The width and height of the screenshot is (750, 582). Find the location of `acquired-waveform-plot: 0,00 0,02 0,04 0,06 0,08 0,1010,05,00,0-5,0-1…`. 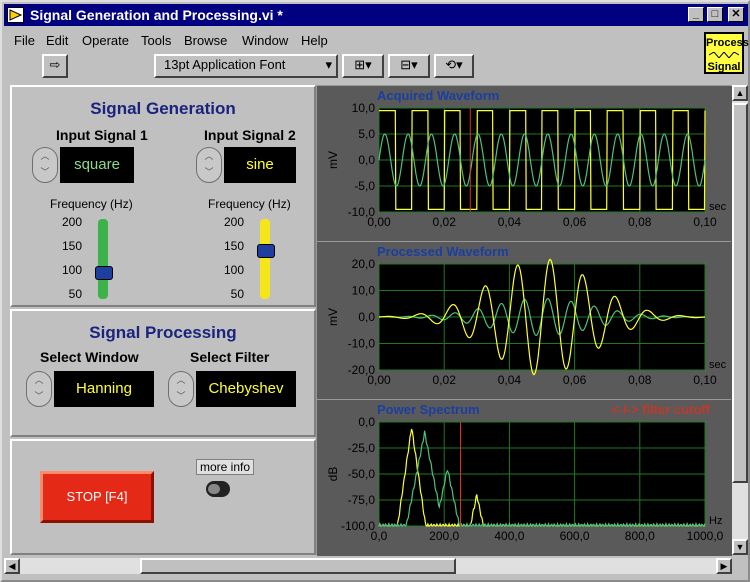

acquired-waveform-plot: 0,00 0,02 0,04 0,06 0,08 0,1010,05,00,0-5,0-1… is located at coordinates (524, 164).